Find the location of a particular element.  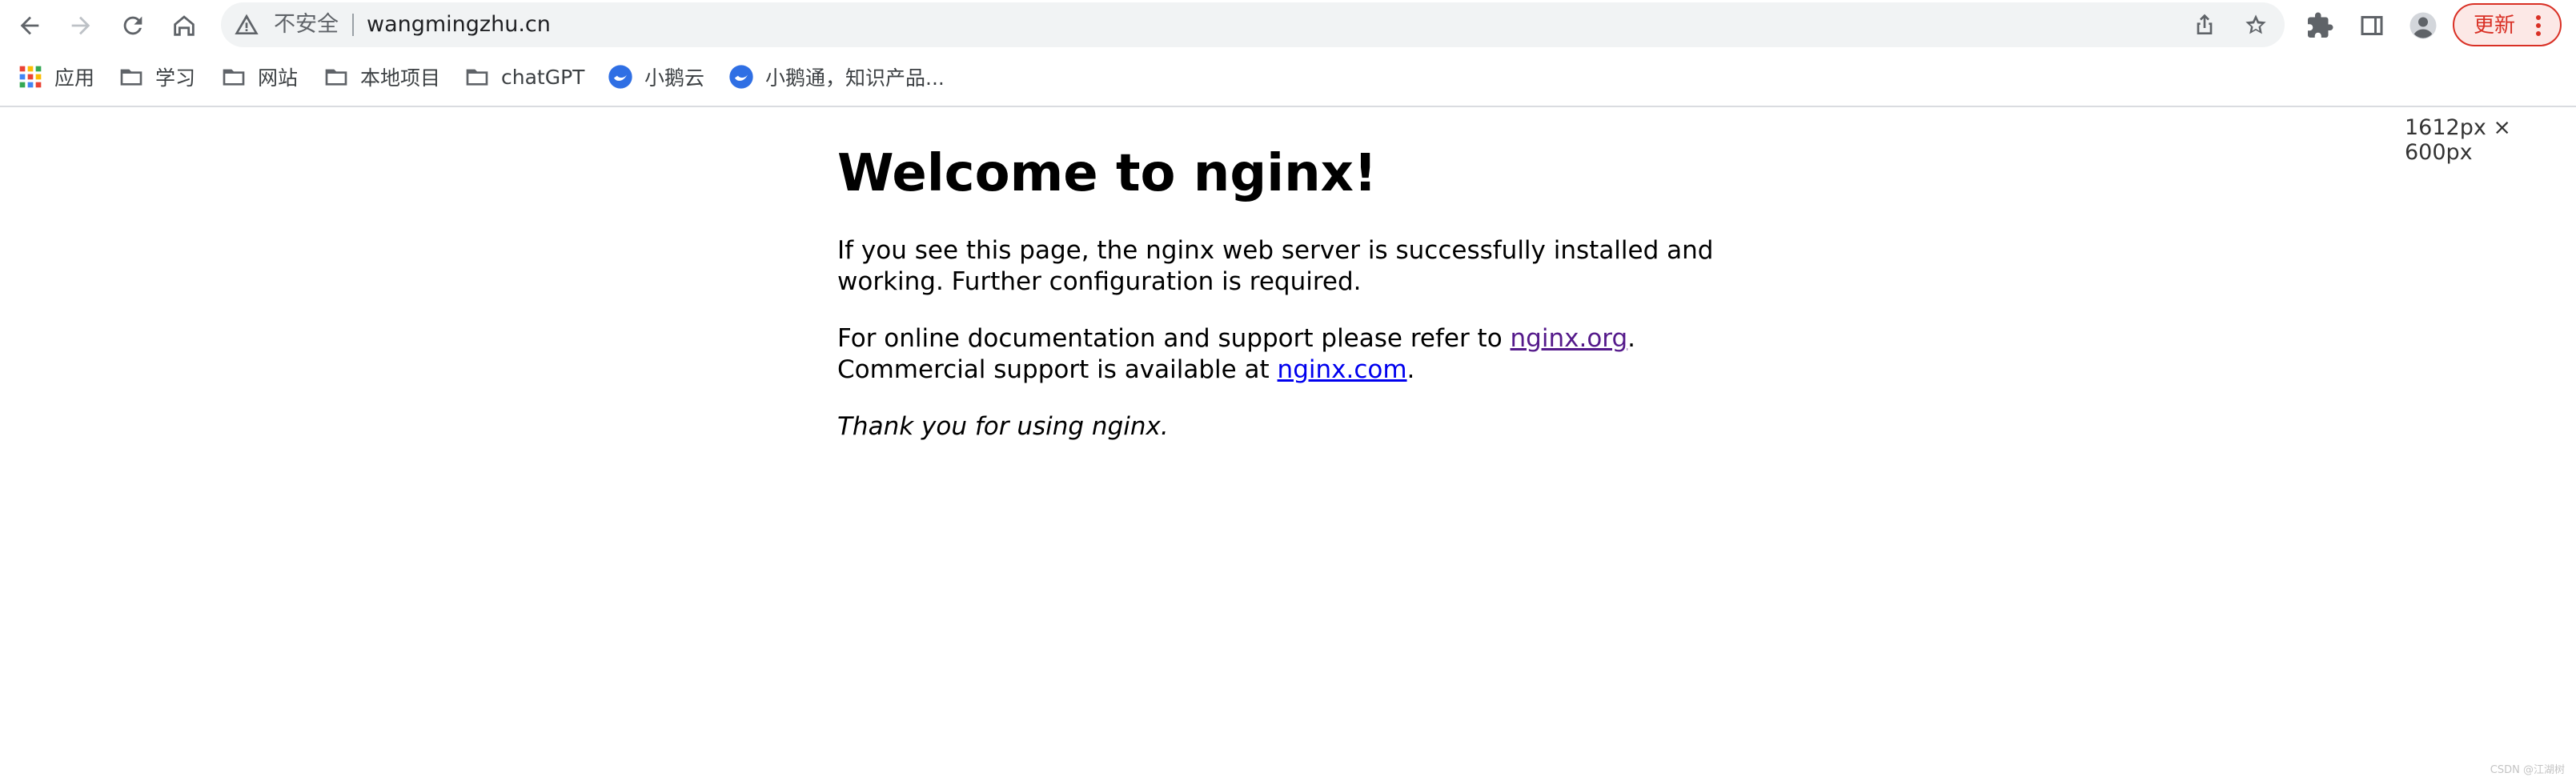

page-title: Welcome to nginx! is located at coordinates (1107, 173).